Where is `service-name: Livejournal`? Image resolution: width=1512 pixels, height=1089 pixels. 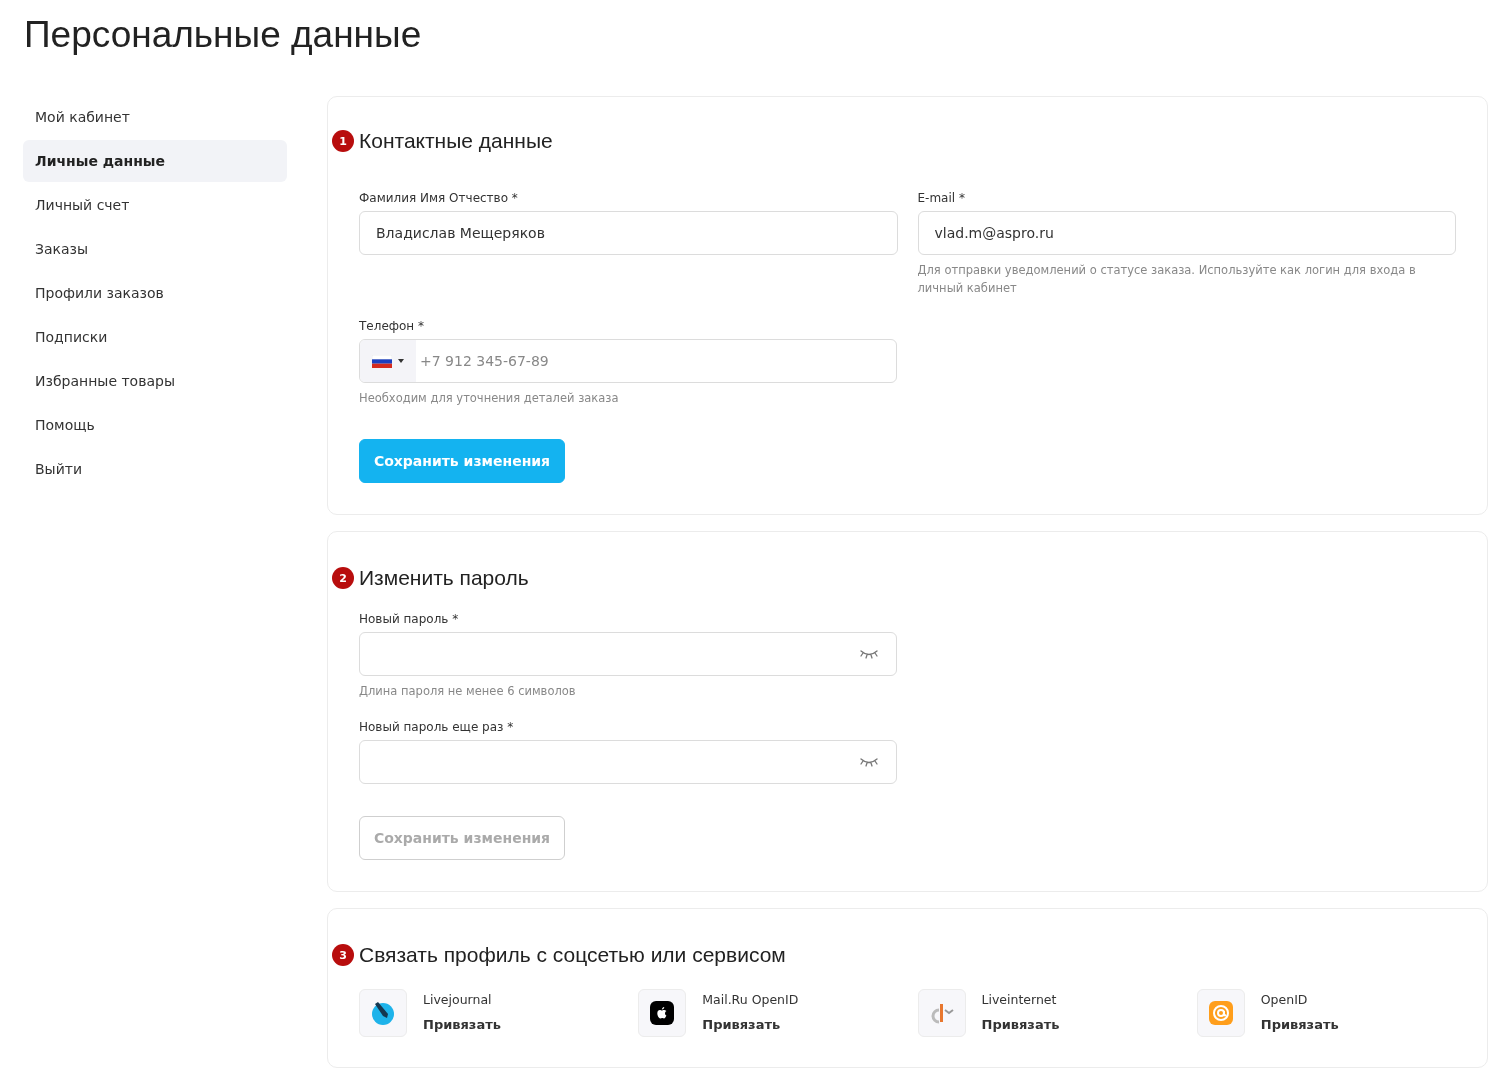 service-name: Livejournal is located at coordinates (458, 999).